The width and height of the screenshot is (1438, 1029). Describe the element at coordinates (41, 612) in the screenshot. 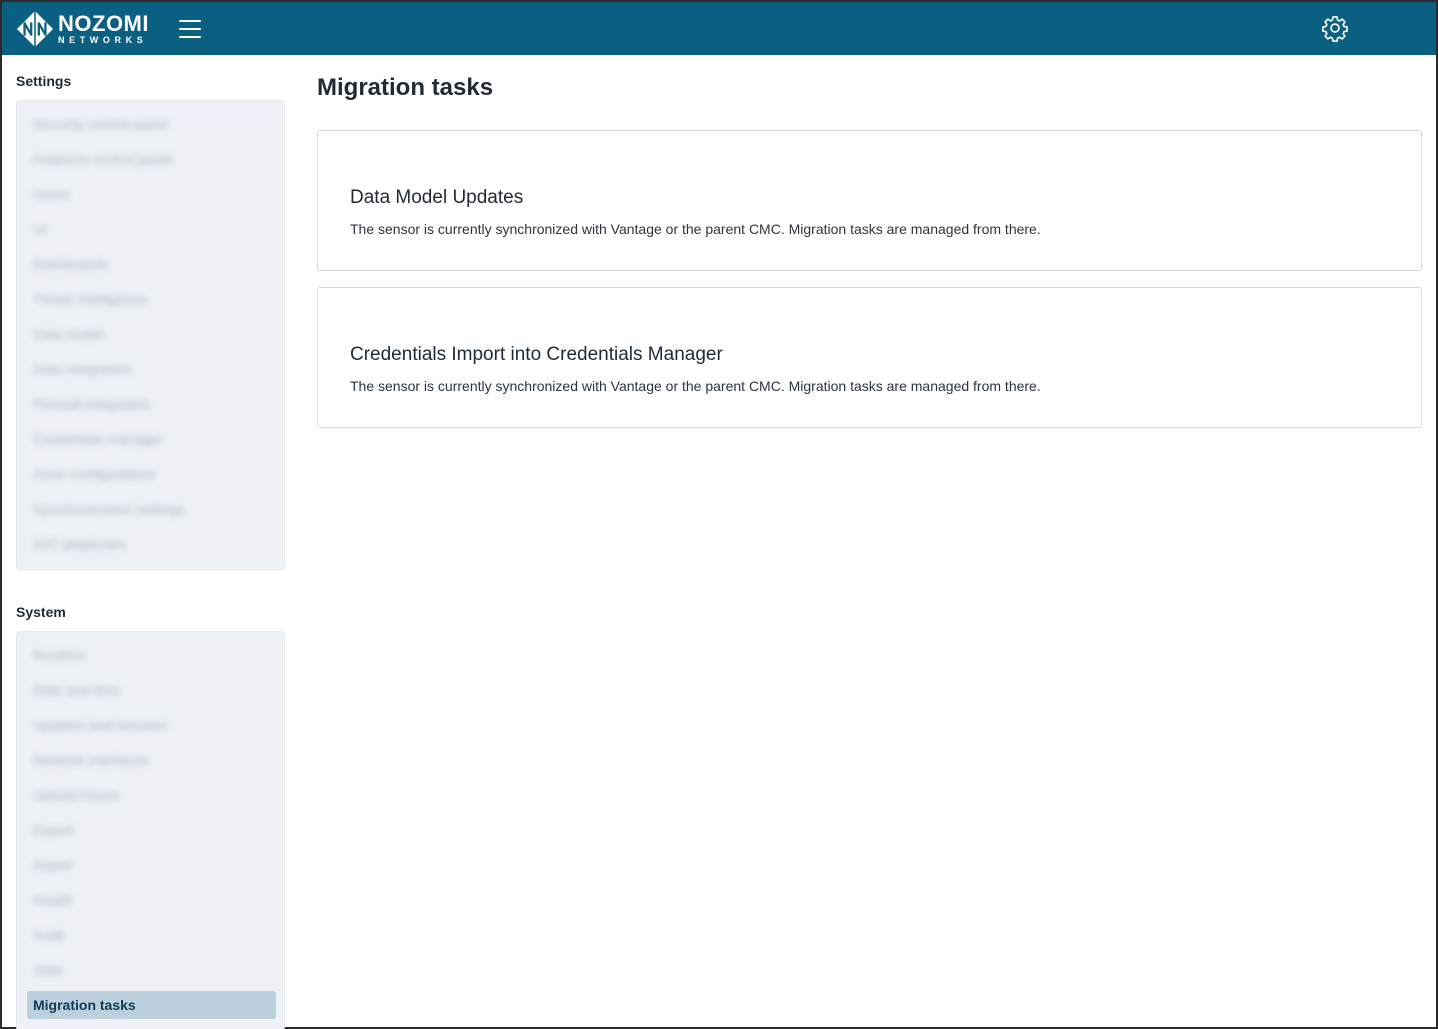

I see `system-section-title: System` at that location.